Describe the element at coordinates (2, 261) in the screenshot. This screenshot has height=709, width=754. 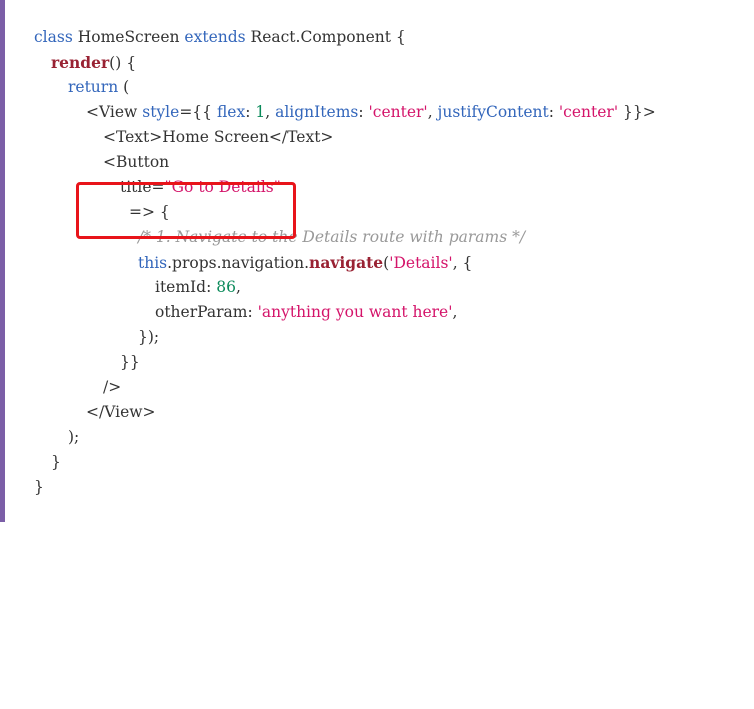
I see `left-accent-bar` at that location.